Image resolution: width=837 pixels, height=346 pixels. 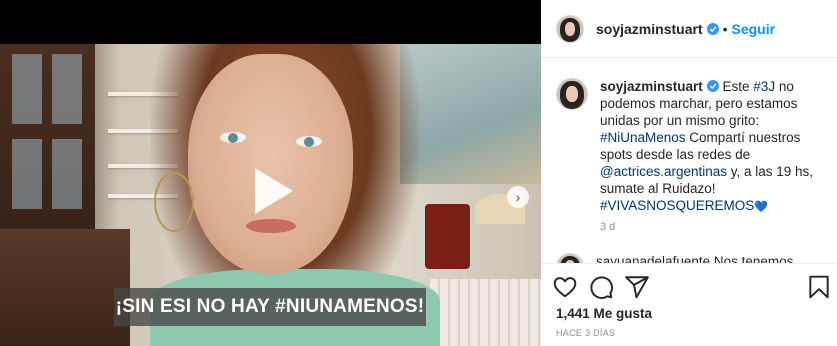 What do you see at coordinates (270, 191) in the screenshot?
I see `play-icon` at bounding box center [270, 191].